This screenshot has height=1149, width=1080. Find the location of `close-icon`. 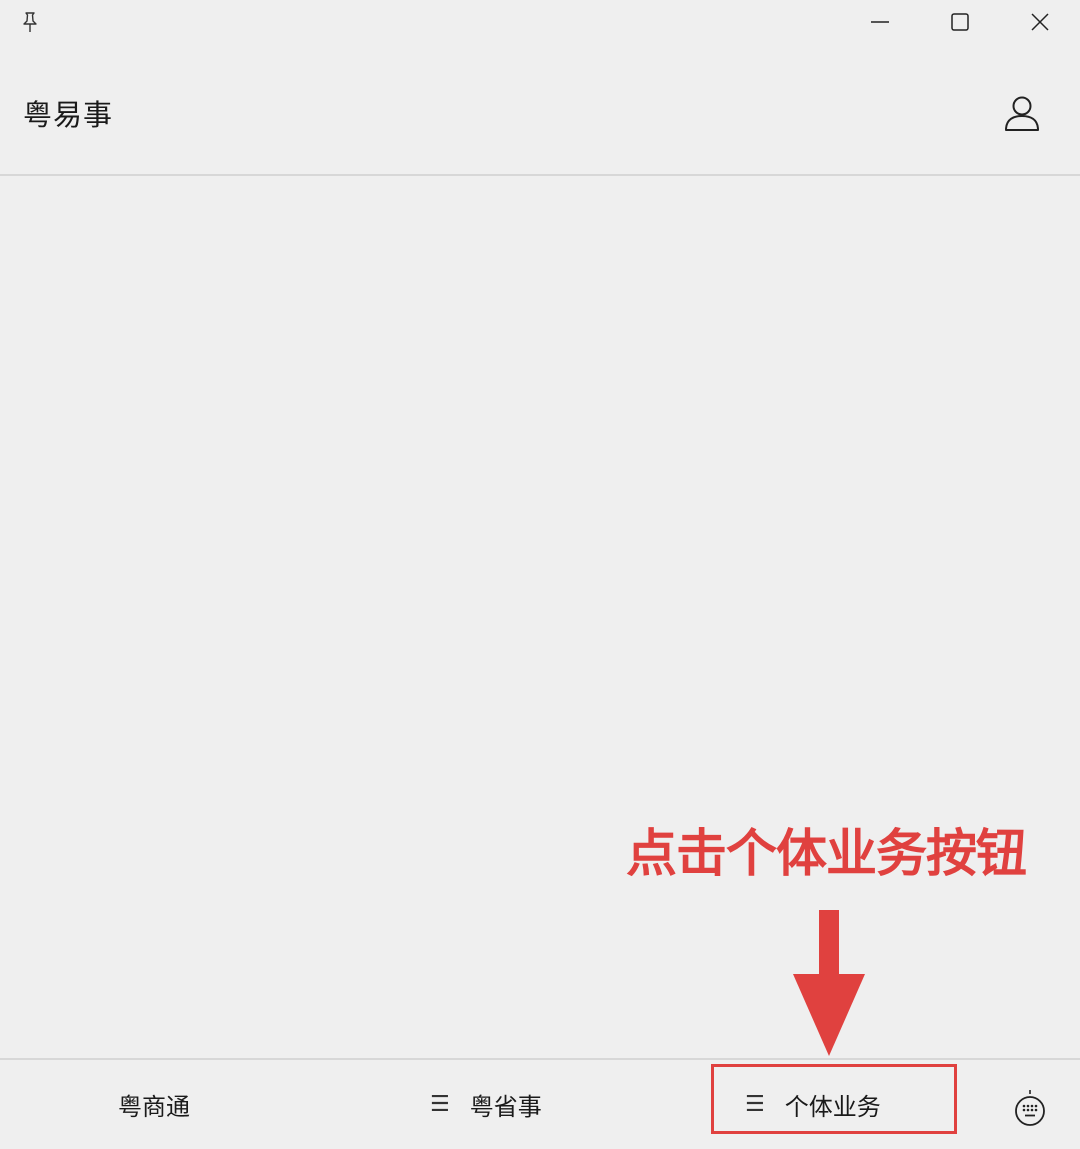

close-icon is located at coordinates (1040, 22).